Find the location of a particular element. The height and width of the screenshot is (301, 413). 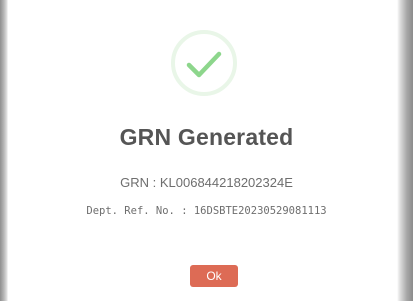

grn-text: GRN : KL006844218202324E is located at coordinates (206, 182).